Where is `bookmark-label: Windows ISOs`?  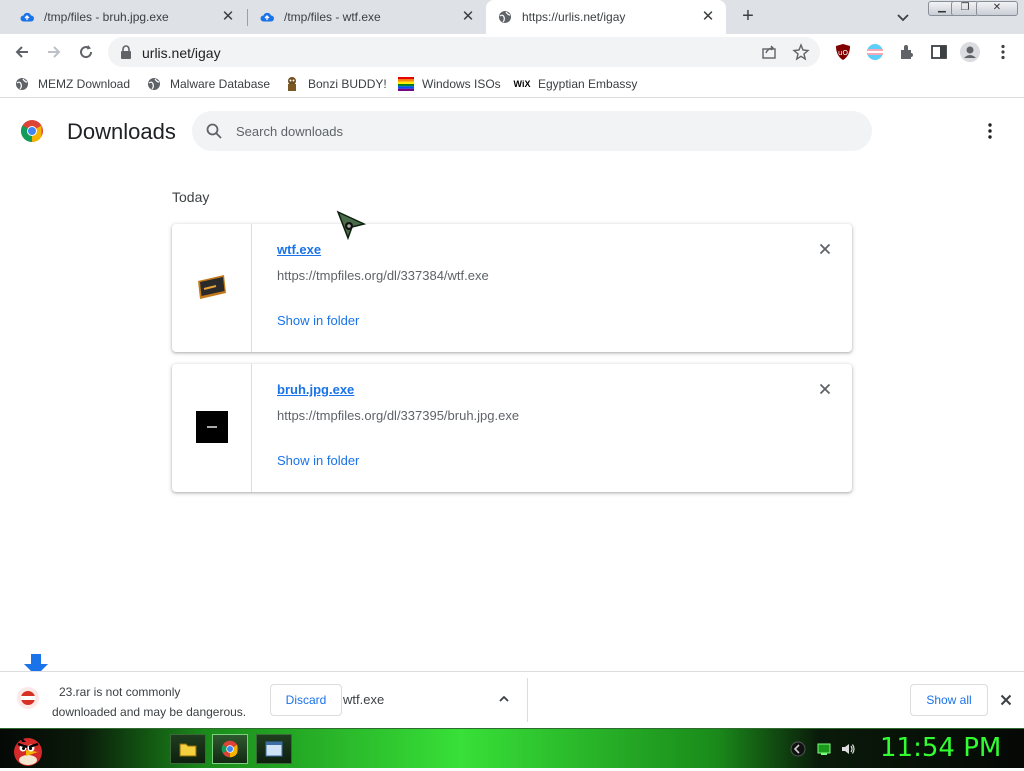 bookmark-label: Windows ISOs is located at coordinates (461, 84).